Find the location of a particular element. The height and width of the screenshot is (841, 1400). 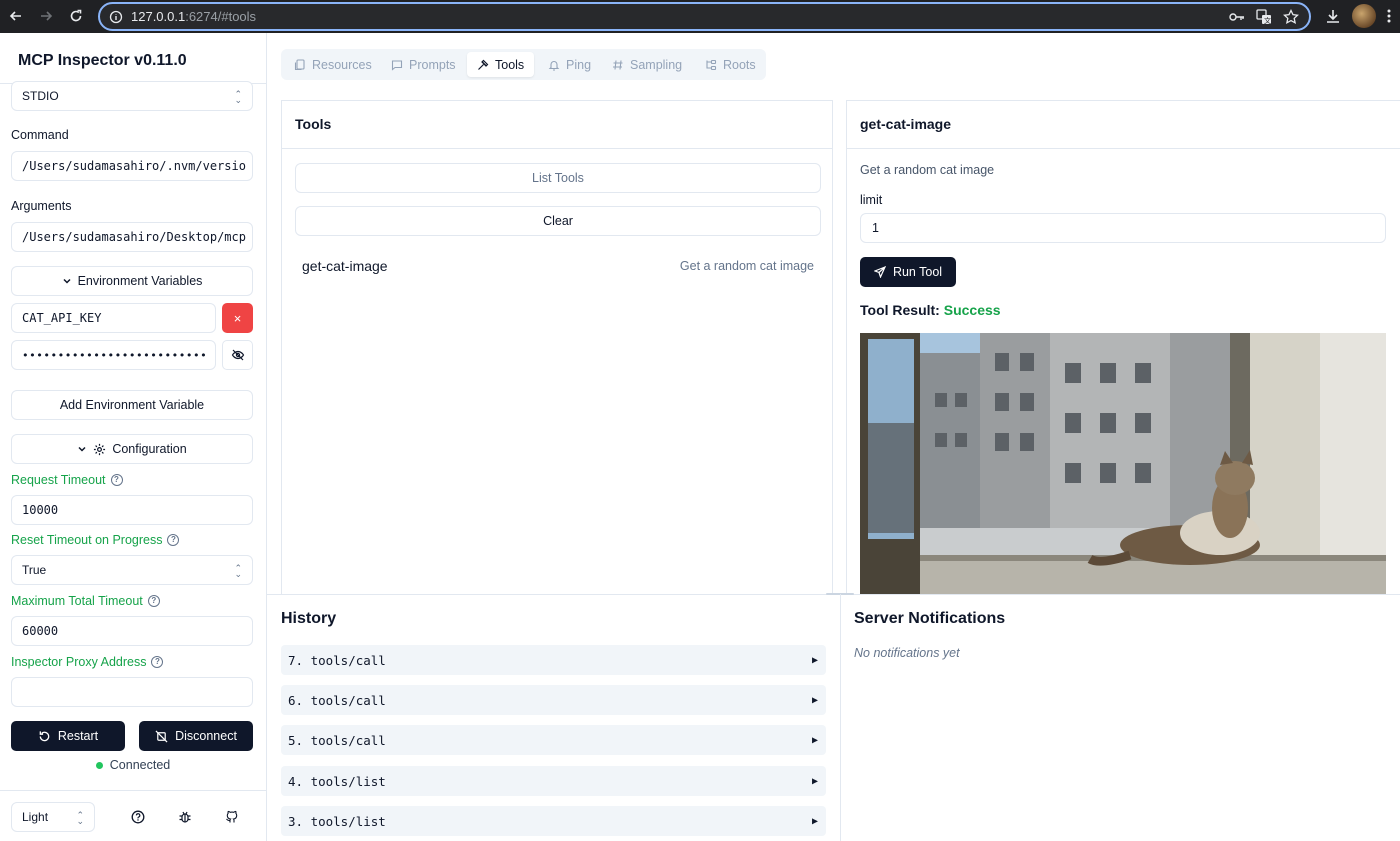

chevron-updown-icon: ⌃ ⌄ is located at coordinates (80, 818).